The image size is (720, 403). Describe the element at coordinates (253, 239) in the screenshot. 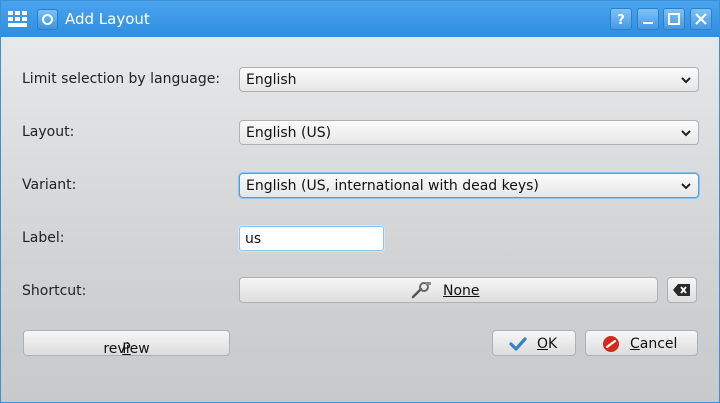

I see `label-input-value: us` at that location.